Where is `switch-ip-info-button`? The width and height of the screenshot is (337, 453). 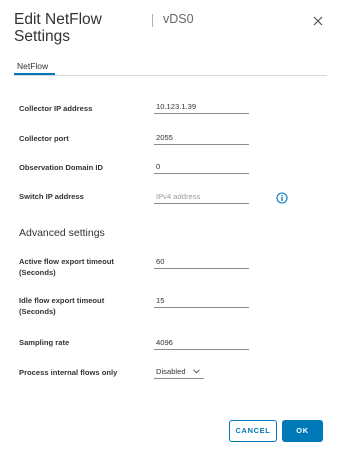 switch-ip-info-button is located at coordinates (282, 197).